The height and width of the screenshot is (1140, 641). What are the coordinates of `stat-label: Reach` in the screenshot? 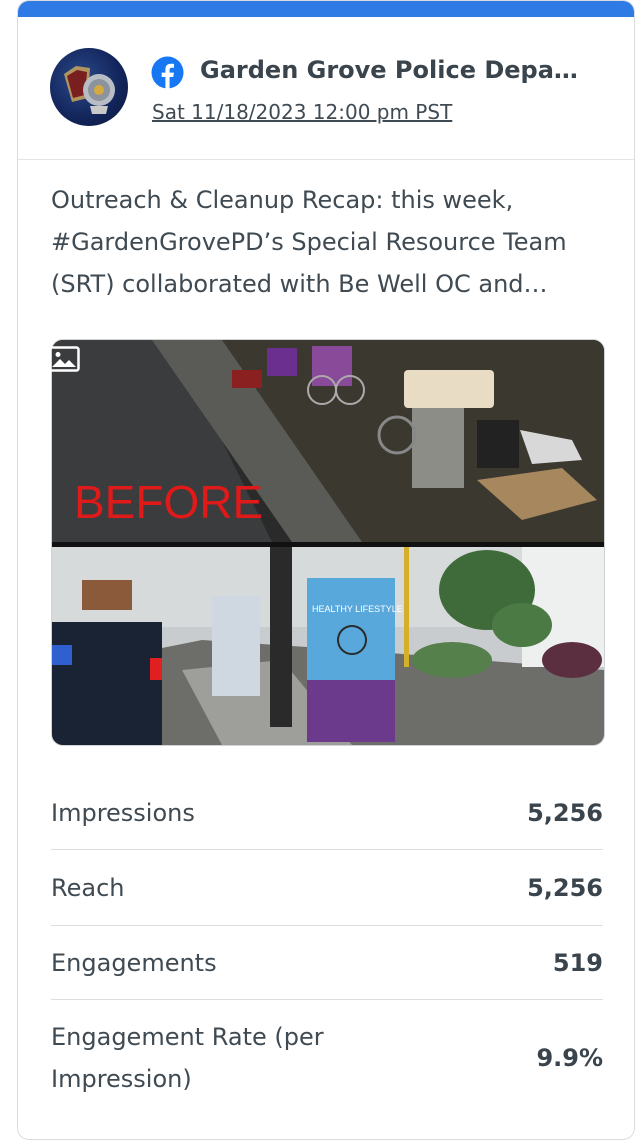 It's located at (88, 887).